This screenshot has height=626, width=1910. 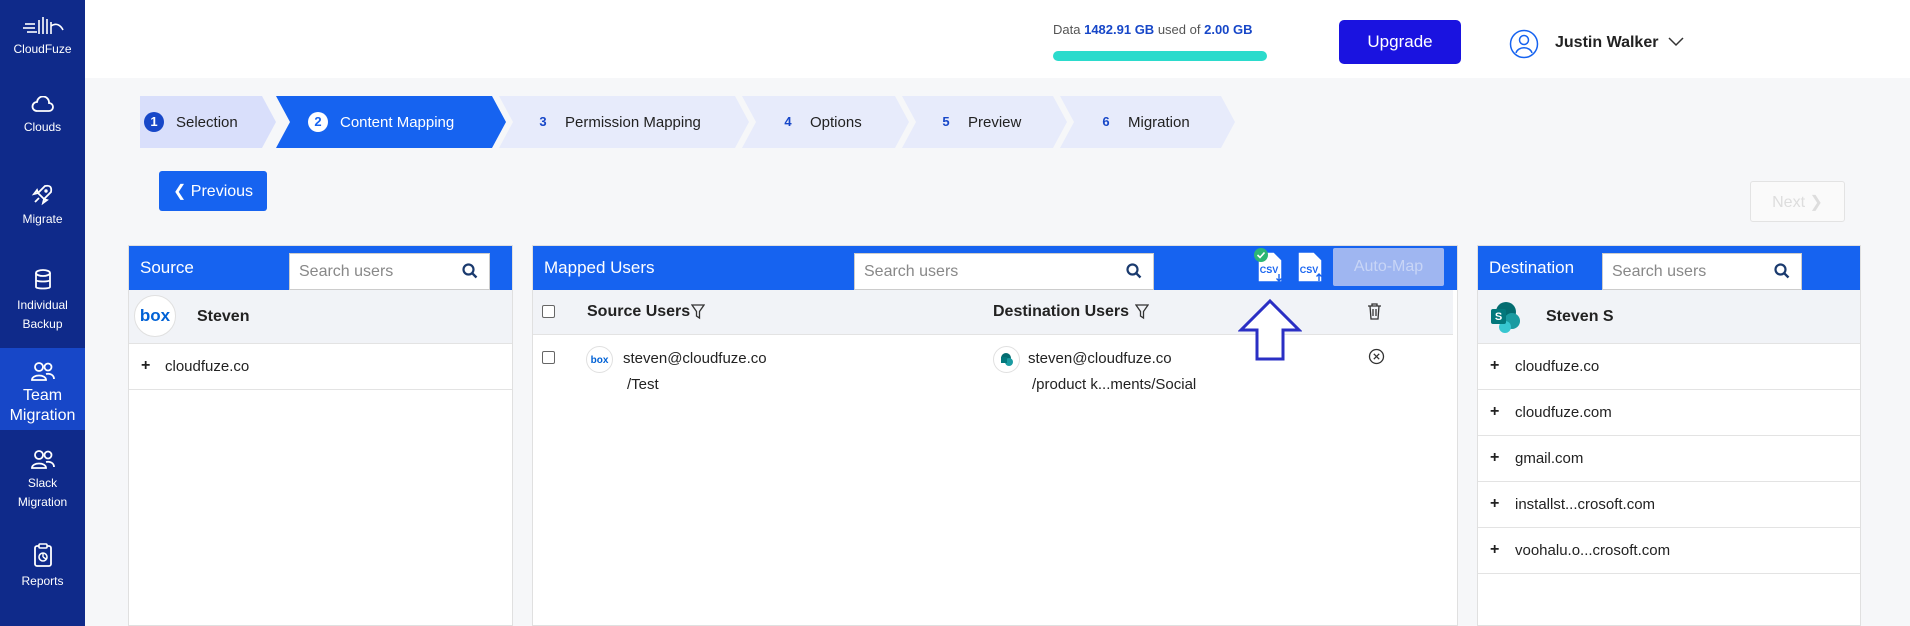 I want to click on destination-user-row: S Steven S, so click(x=1669, y=317).